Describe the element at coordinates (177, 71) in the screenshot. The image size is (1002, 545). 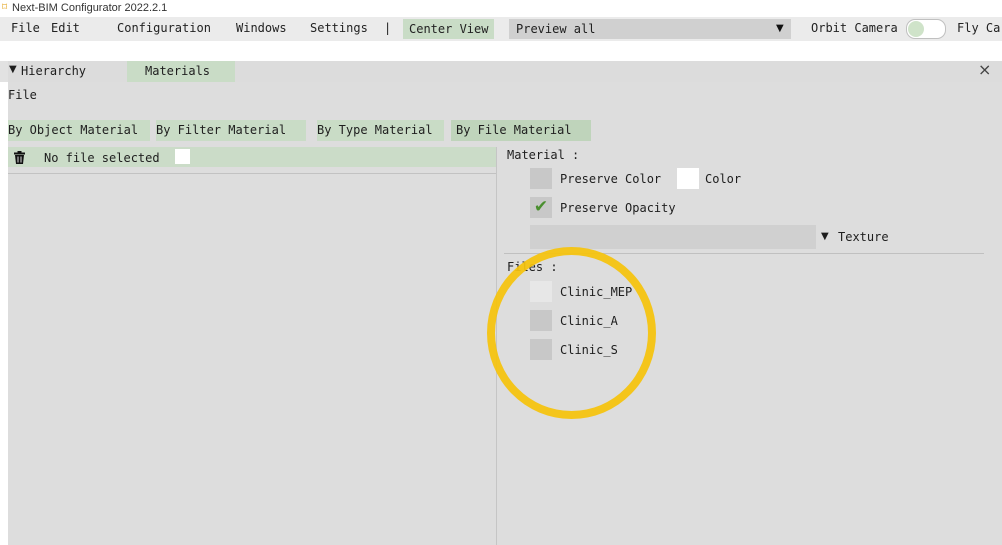
I see `tab-materials: Materials` at that location.